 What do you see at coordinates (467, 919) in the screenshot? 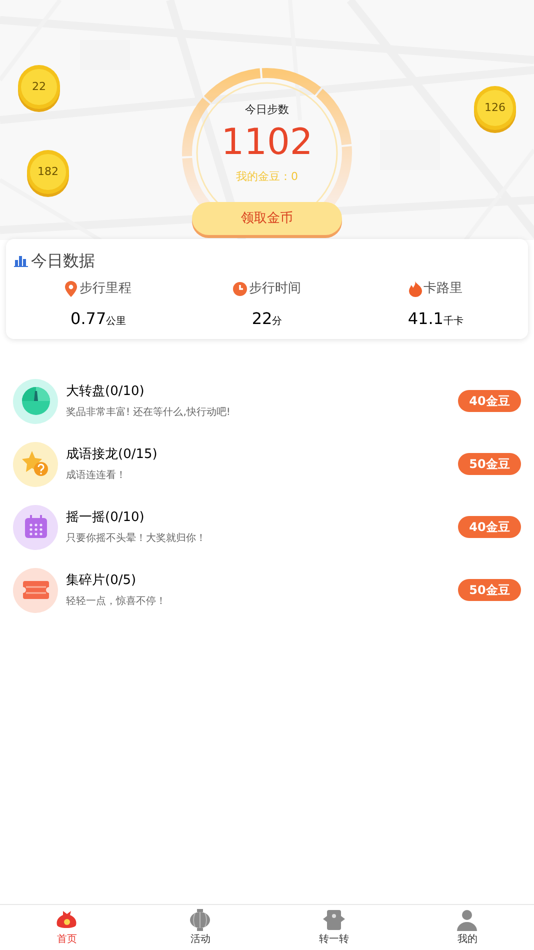
I see `user-icon` at bounding box center [467, 919].